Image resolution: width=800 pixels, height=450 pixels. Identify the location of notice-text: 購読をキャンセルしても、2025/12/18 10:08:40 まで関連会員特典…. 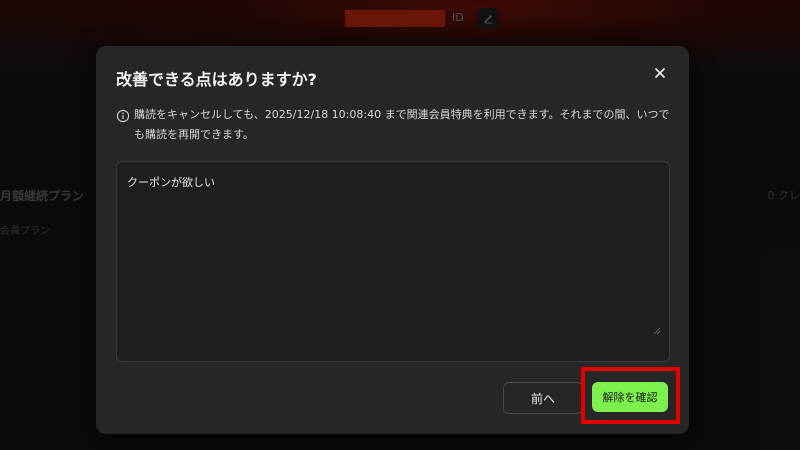
(402, 124).